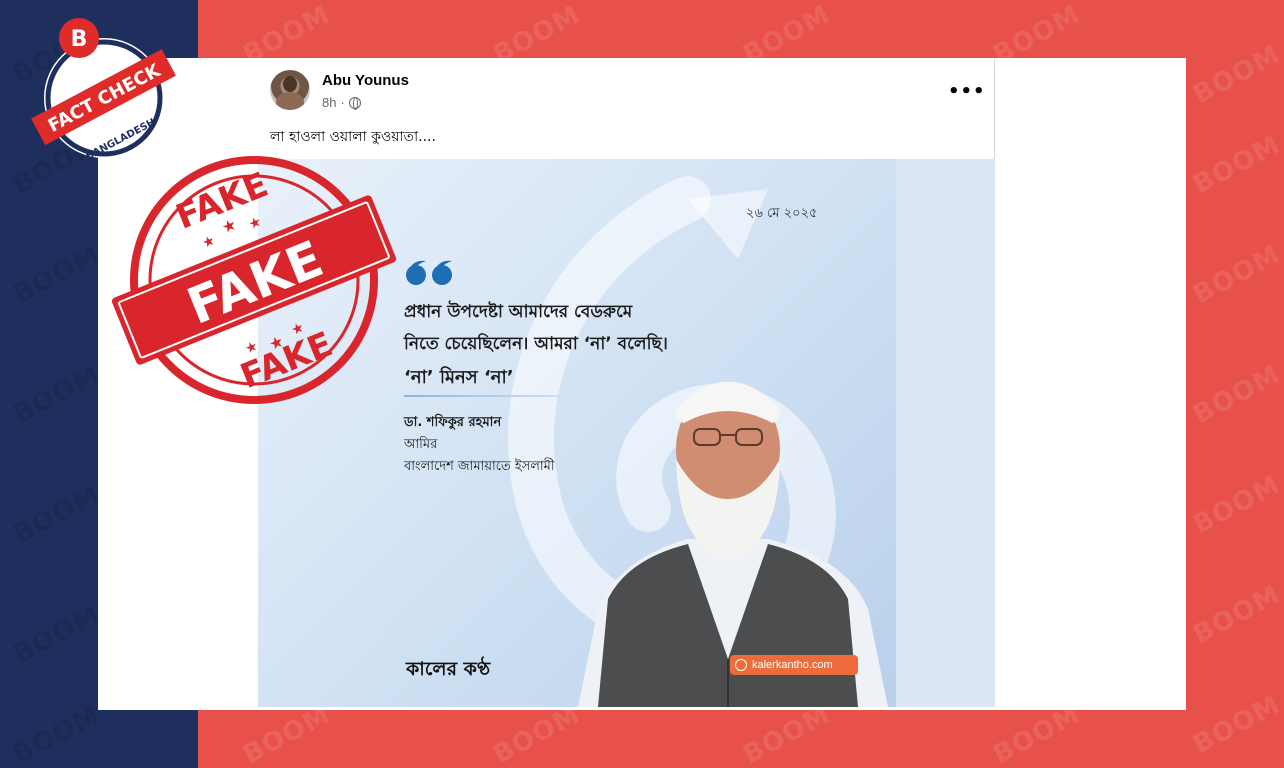  I want to click on svg-text: FAKE, so click(286, 360).